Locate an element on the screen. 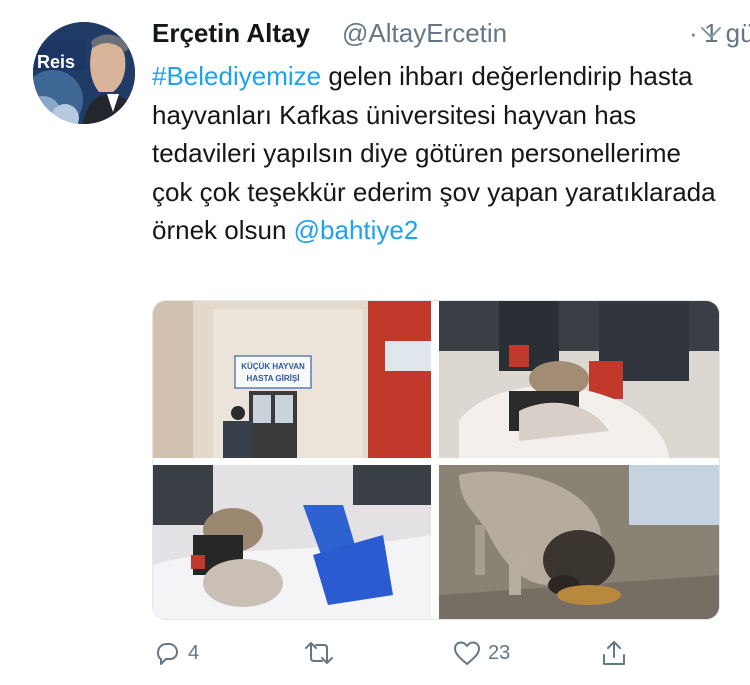 The height and width of the screenshot is (685, 750). like-icon is located at coordinates (467, 653).